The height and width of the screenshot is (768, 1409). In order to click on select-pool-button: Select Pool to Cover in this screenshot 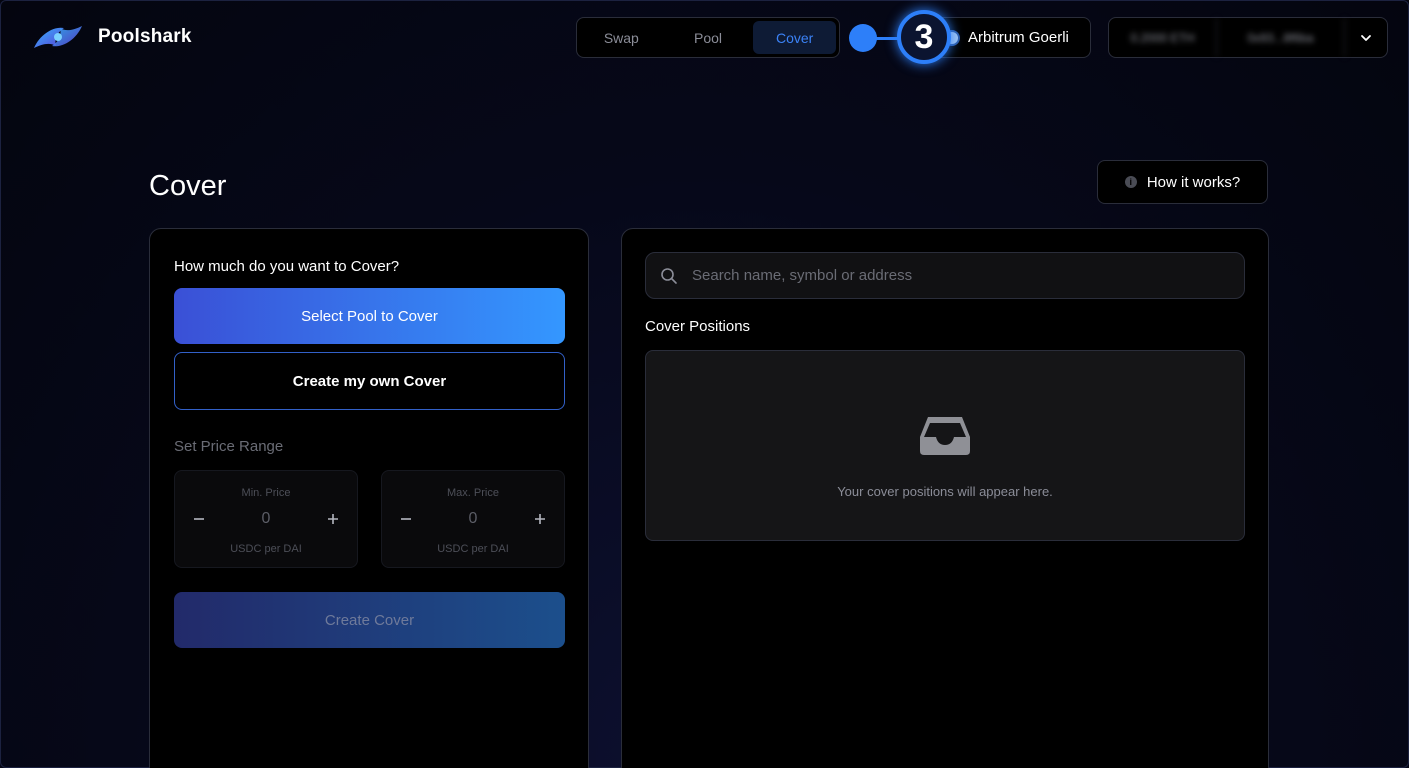, I will do `click(369, 316)`.